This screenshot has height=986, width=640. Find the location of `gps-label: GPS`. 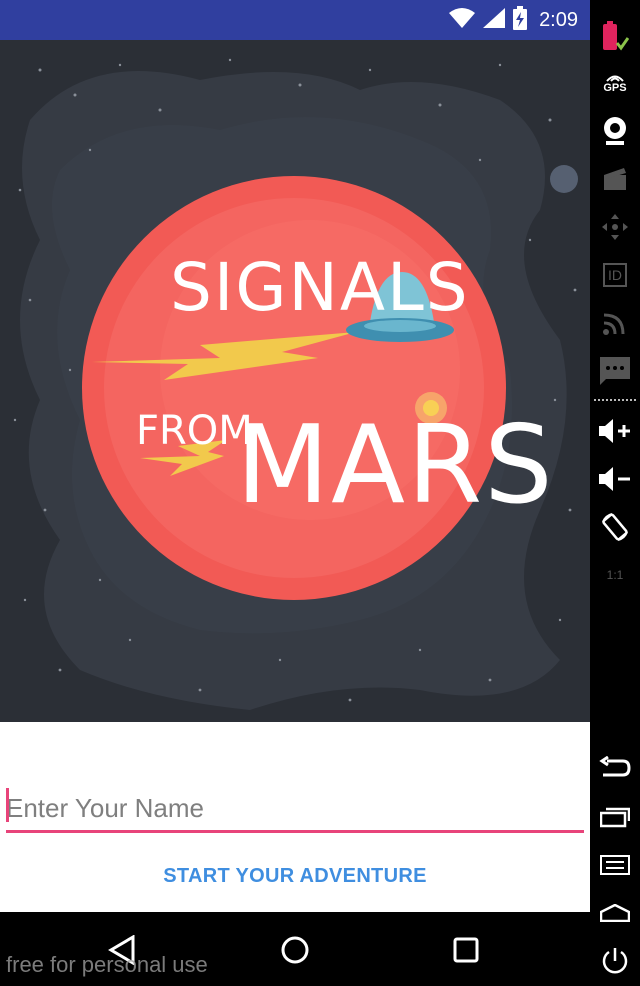

gps-label: GPS is located at coordinates (615, 88).